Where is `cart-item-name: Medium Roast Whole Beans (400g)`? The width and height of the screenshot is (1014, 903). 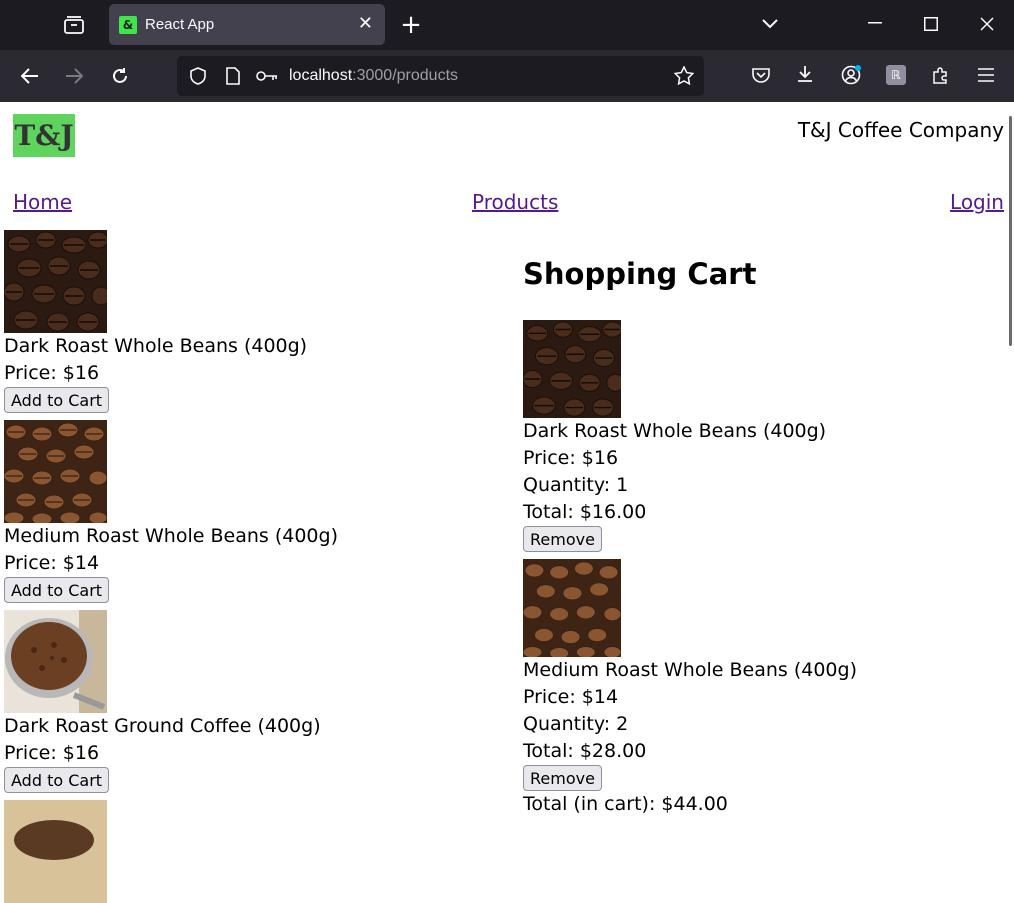 cart-item-name: Medium Roast Whole Beans (400g) is located at coordinates (690, 670).